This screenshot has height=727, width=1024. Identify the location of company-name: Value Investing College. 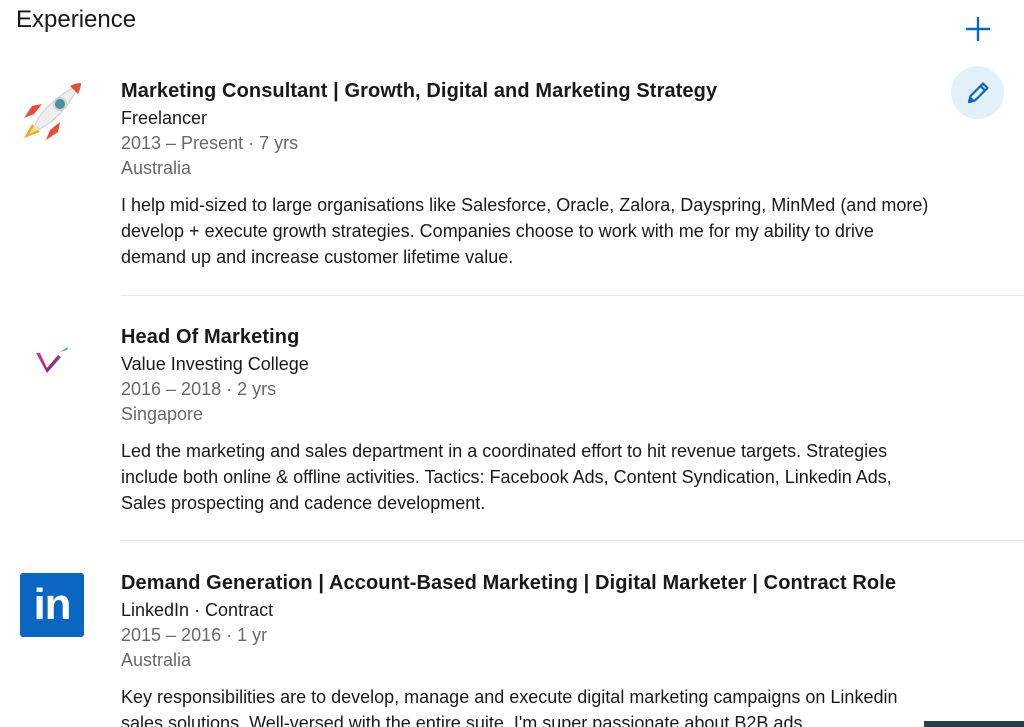
(572, 364).